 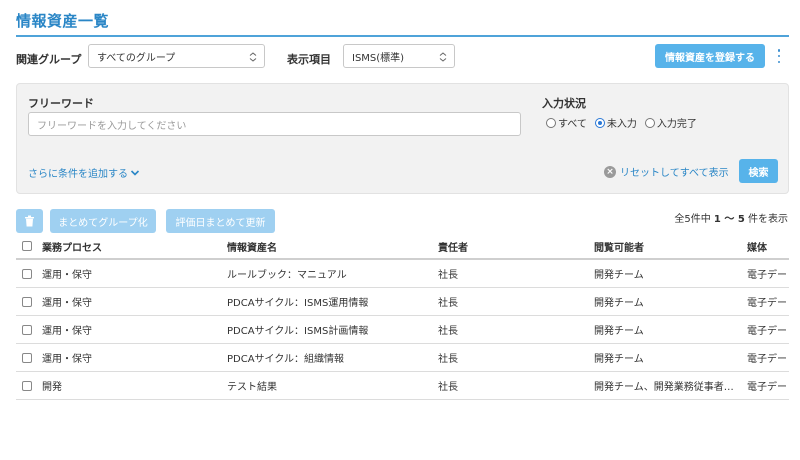 I want to click on keyword-label: フリーワード, so click(x=61, y=103).